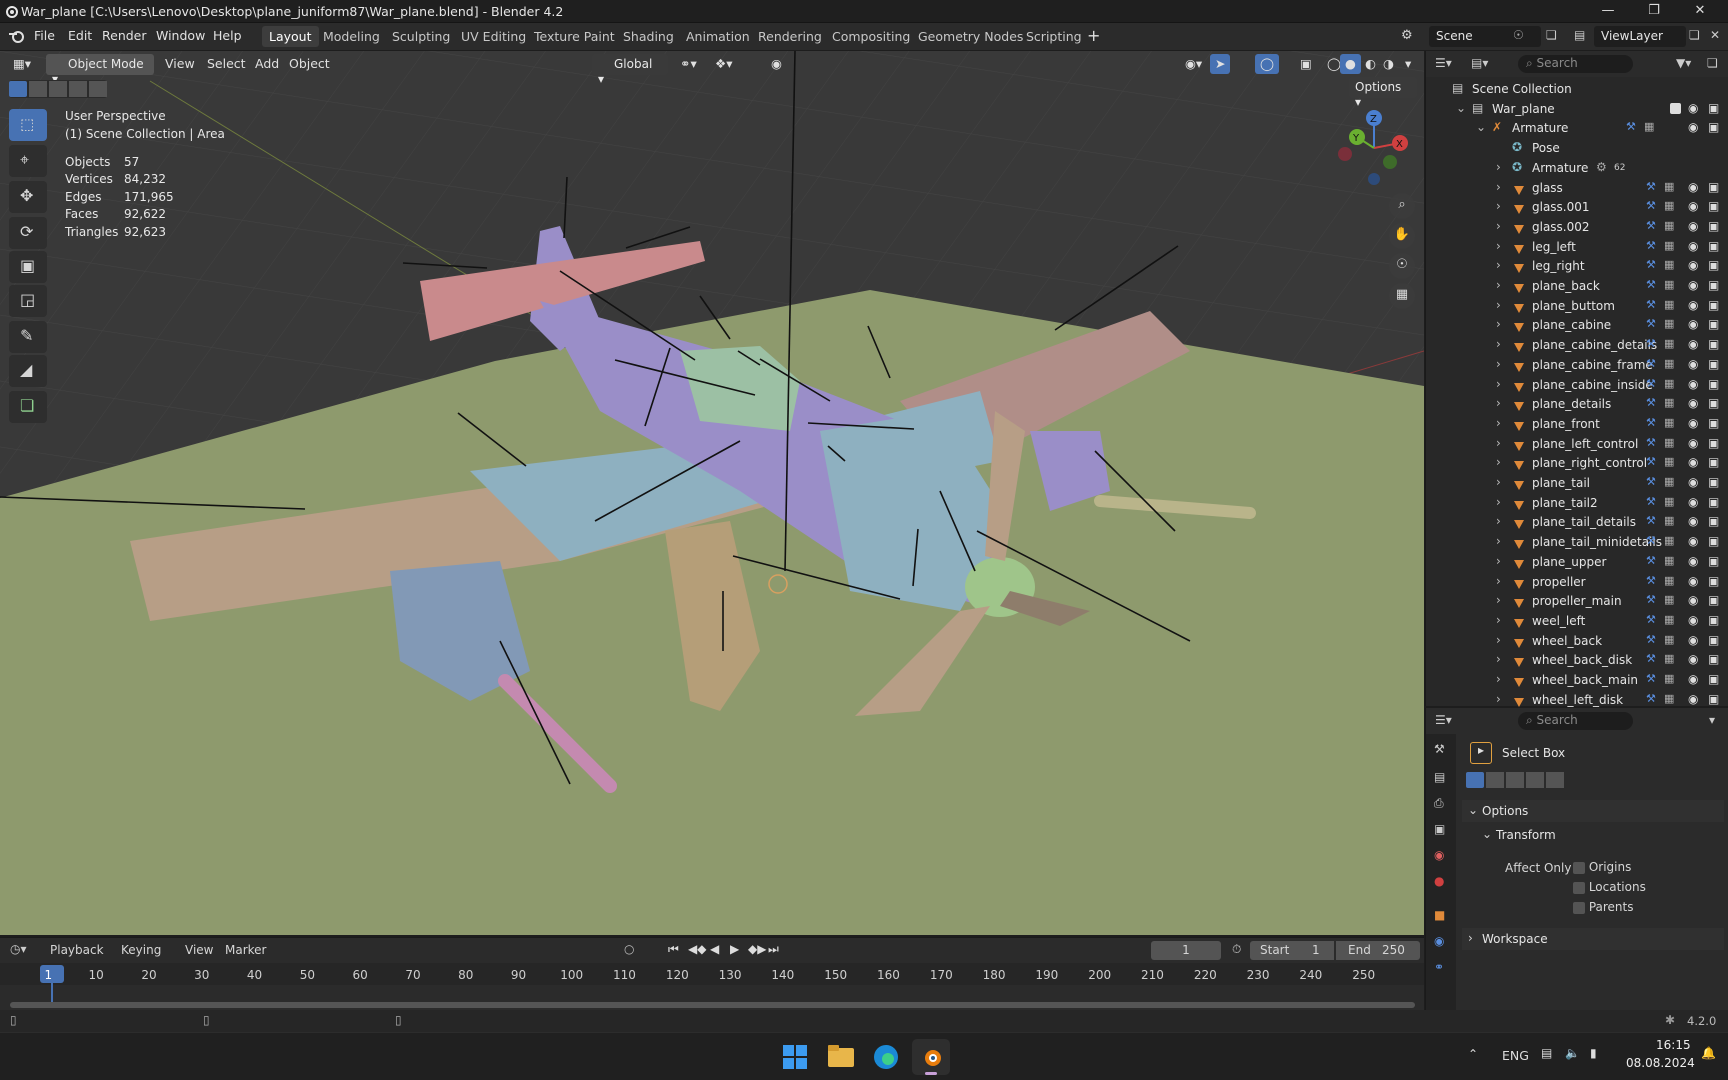  I want to click on outliner-item: › plane_front ⚒ ▦ ◉ ▣, so click(1577, 424).